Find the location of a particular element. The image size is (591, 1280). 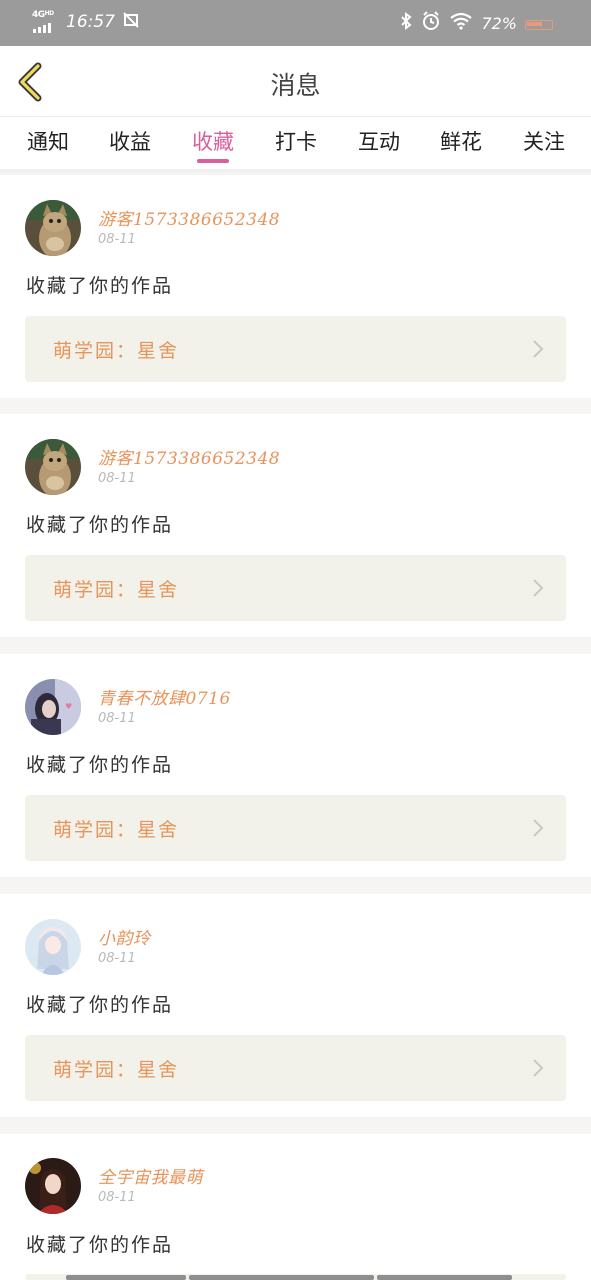

status-bar: 4GHD 16:57 72% is located at coordinates (295, 23).